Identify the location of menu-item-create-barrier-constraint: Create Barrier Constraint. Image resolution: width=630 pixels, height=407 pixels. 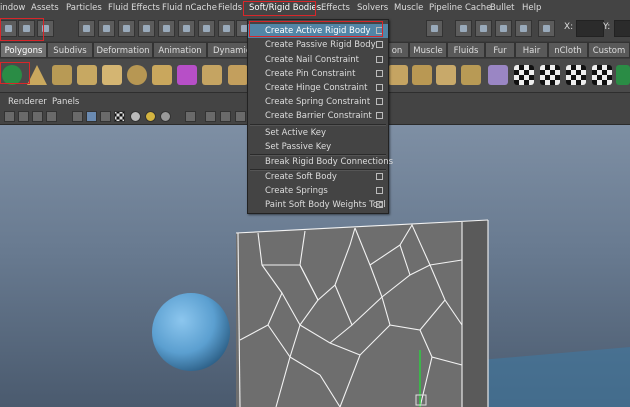
(318, 116).